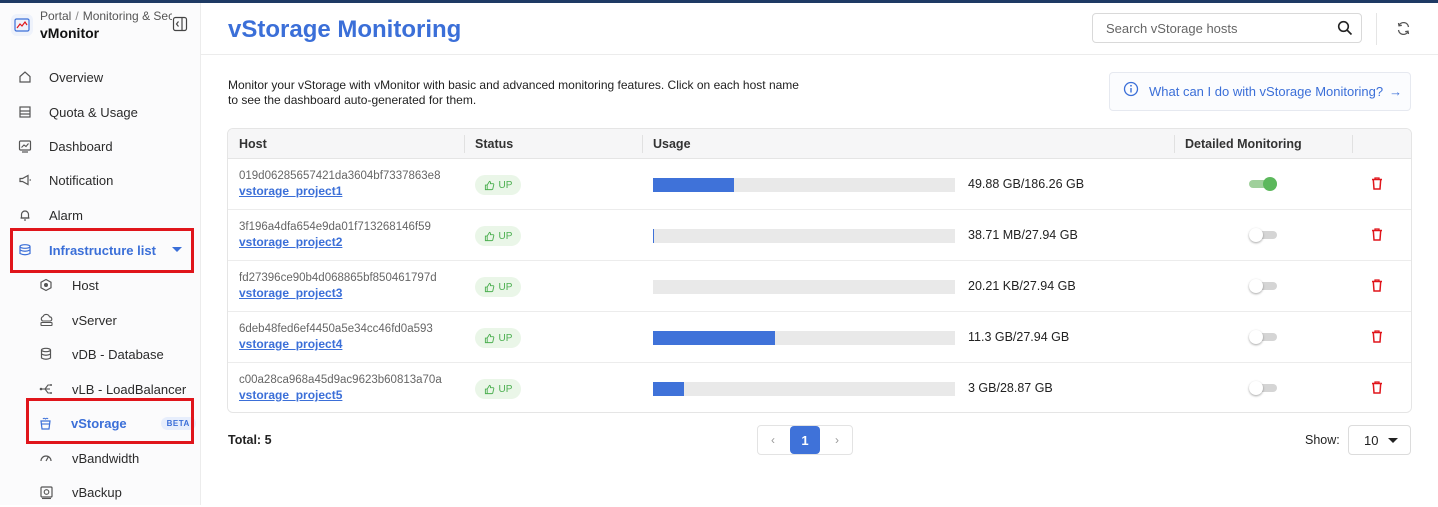 The height and width of the screenshot is (507, 1438). I want to click on backup-icon, so click(46, 492).